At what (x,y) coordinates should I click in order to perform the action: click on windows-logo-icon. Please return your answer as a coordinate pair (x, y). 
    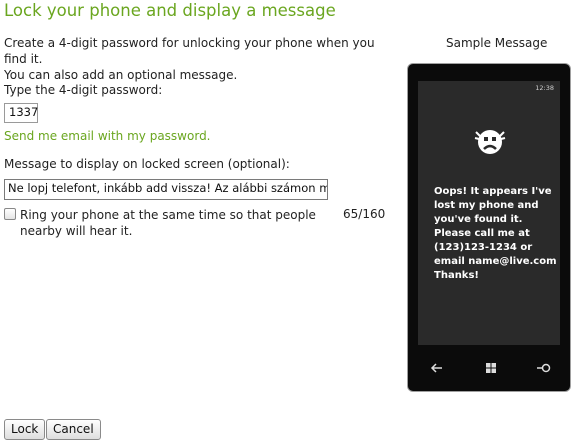
    Looking at the image, I should click on (491, 368).